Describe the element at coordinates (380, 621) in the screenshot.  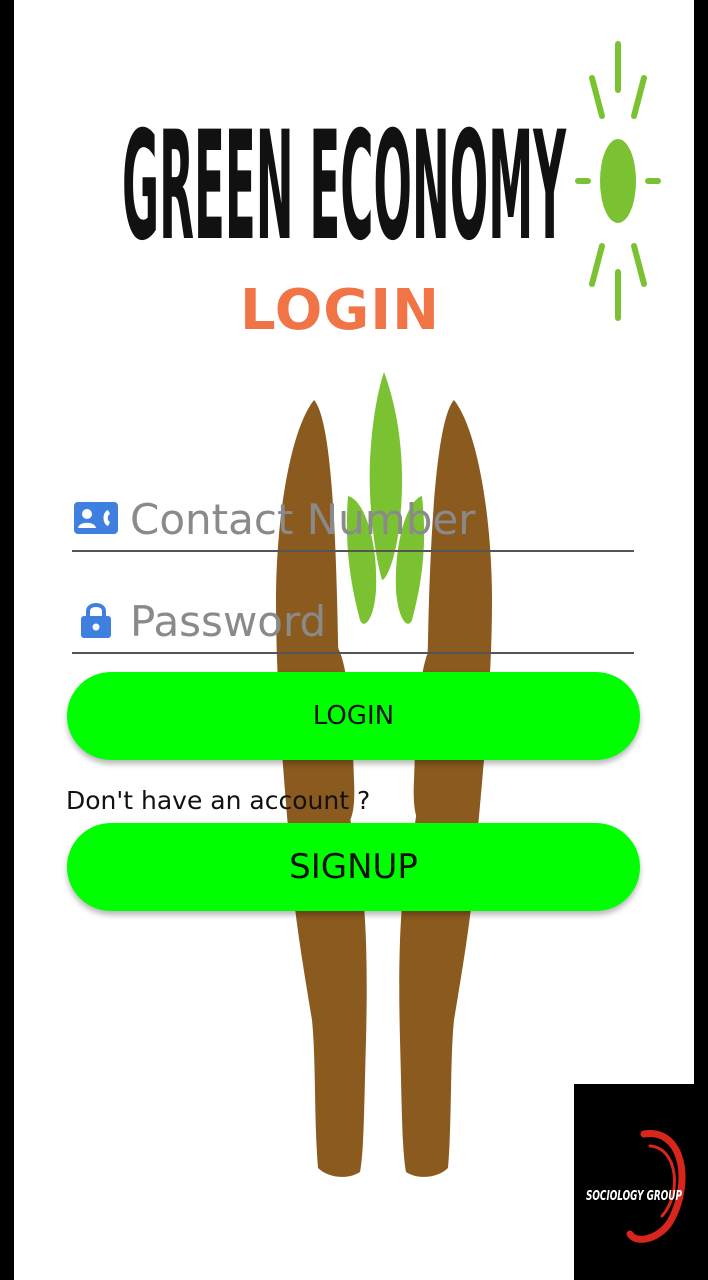
I see `password-input` at that location.